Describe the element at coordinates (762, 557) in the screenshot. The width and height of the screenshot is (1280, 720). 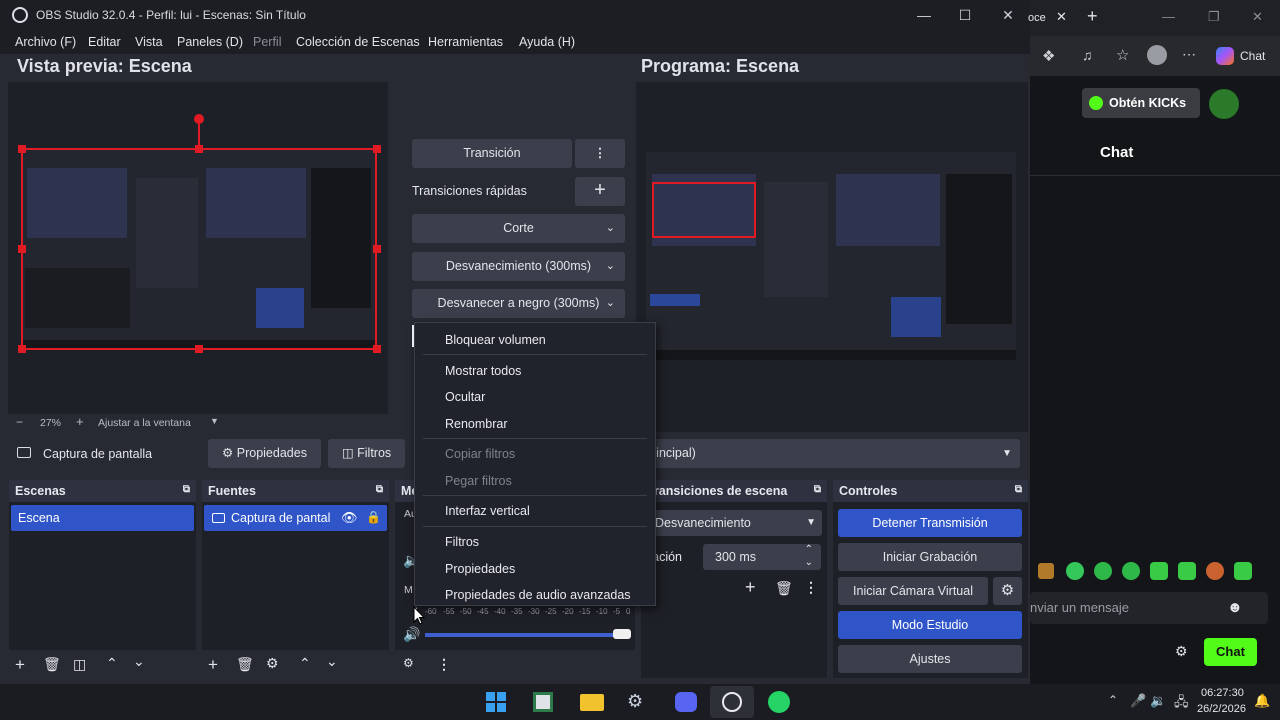
I see `duration-input: 300 ms ⌃ ⌄` at that location.